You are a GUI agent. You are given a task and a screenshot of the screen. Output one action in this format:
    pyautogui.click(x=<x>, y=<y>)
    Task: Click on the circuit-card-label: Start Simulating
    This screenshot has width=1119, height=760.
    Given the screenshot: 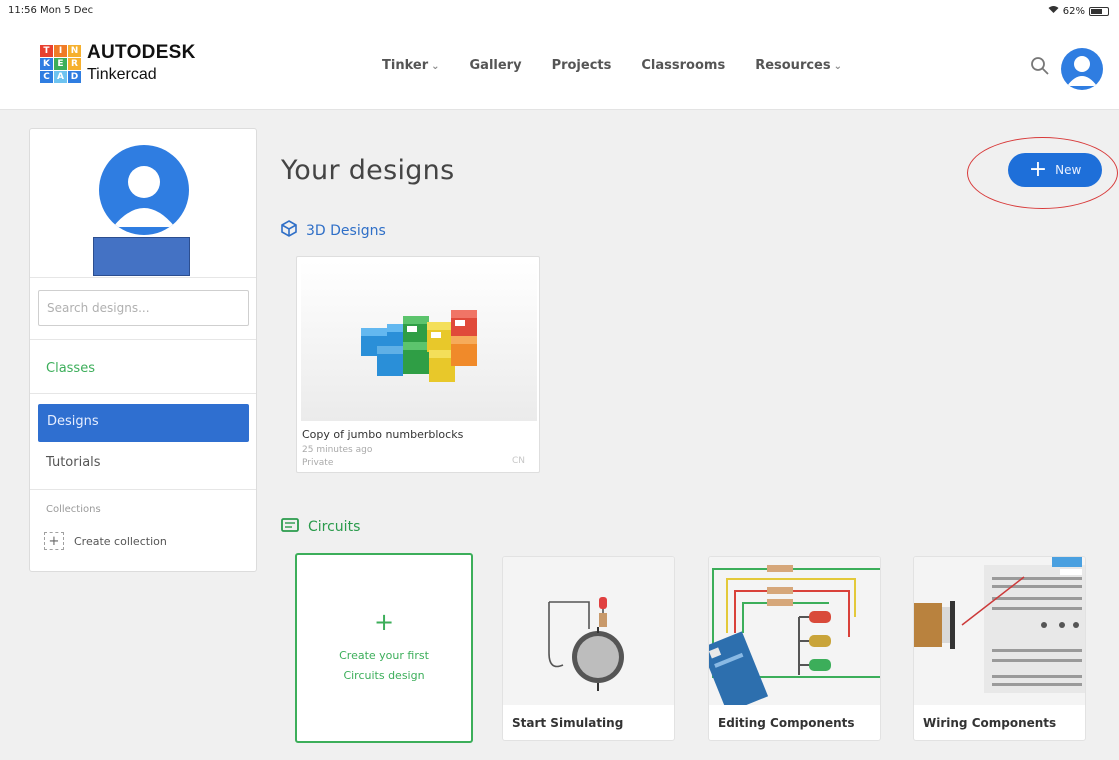 What is the action you would take?
    pyautogui.click(x=568, y=723)
    